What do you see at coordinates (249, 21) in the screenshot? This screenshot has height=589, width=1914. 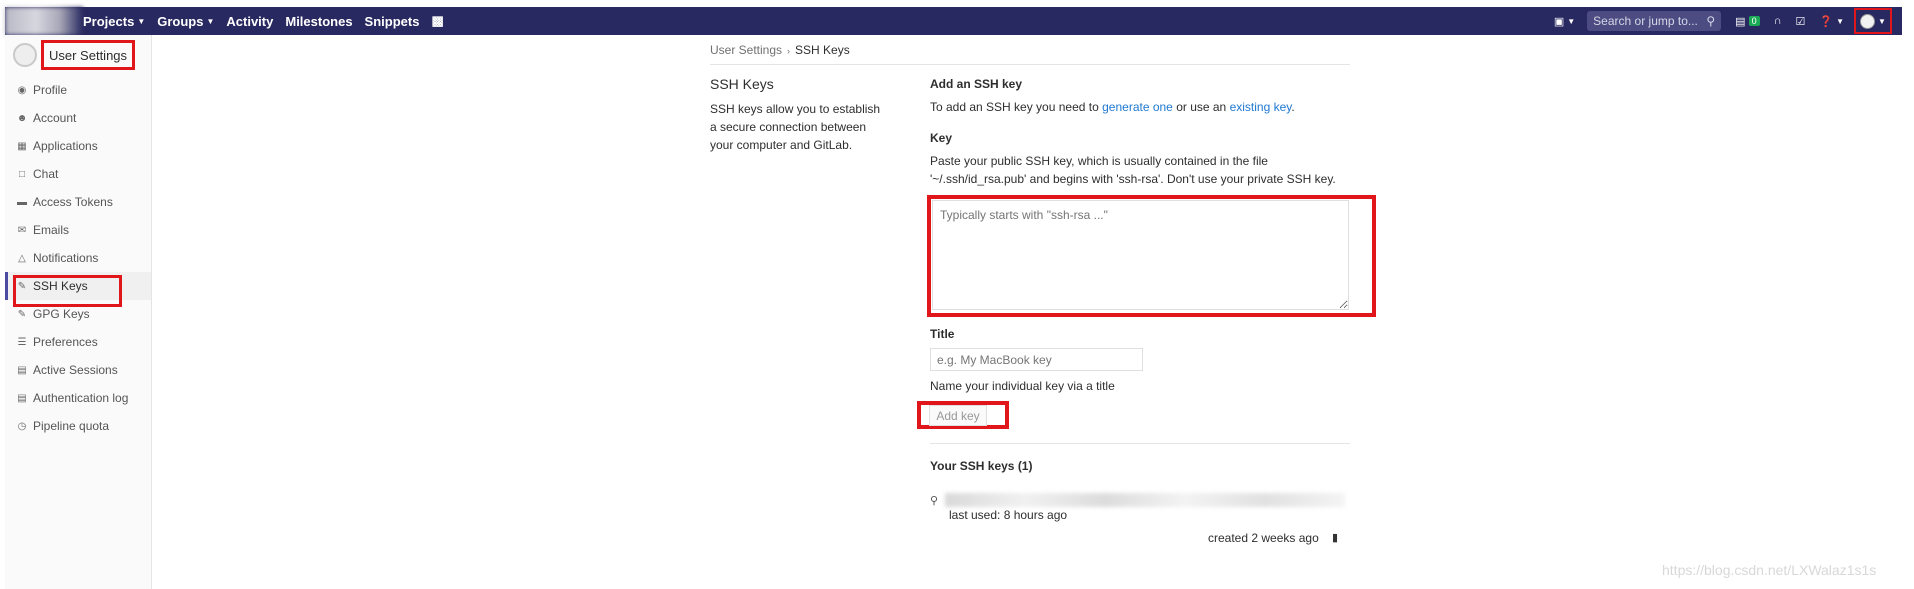 I see `nav-activity: Activity` at bounding box center [249, 21].